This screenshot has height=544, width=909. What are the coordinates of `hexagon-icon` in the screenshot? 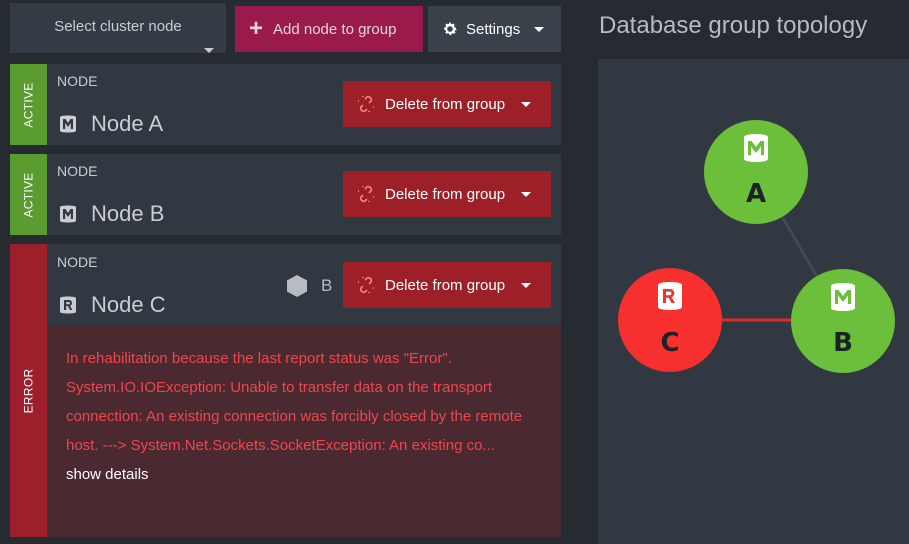 It's located at (297, 286).